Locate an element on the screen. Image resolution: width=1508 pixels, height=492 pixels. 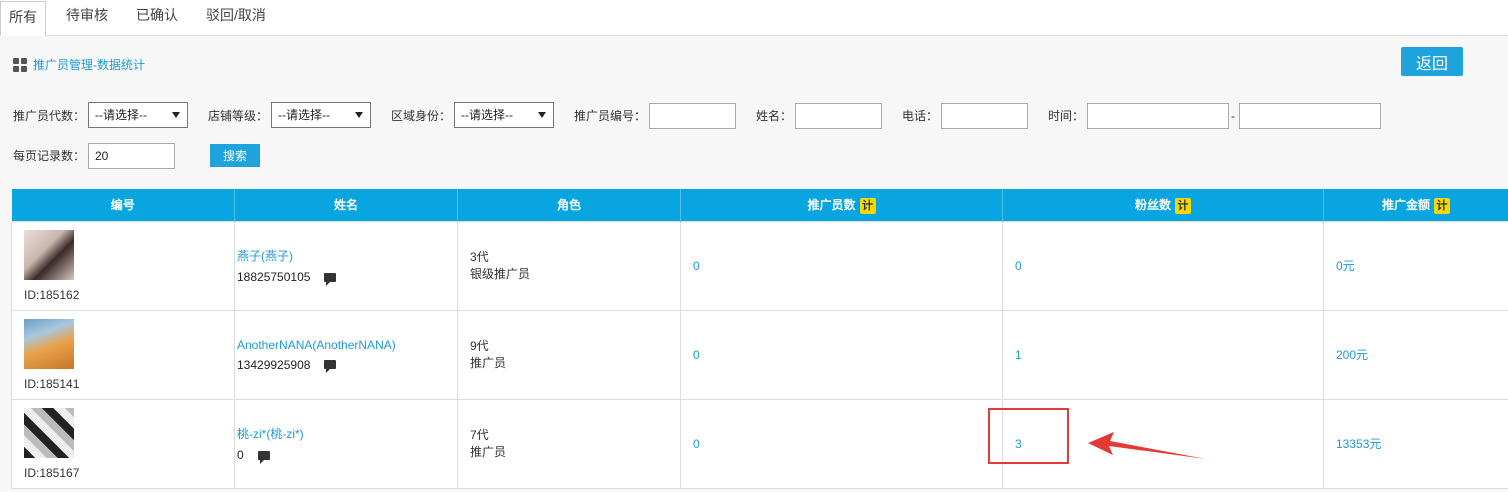
generation-label: 推广员代数： is located at coordinates (49, 116).